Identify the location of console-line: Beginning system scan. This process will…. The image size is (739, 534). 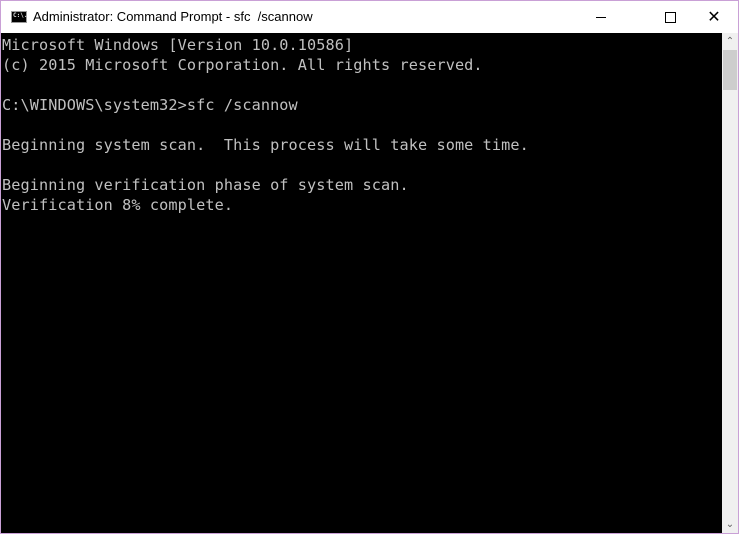
(265, 145).